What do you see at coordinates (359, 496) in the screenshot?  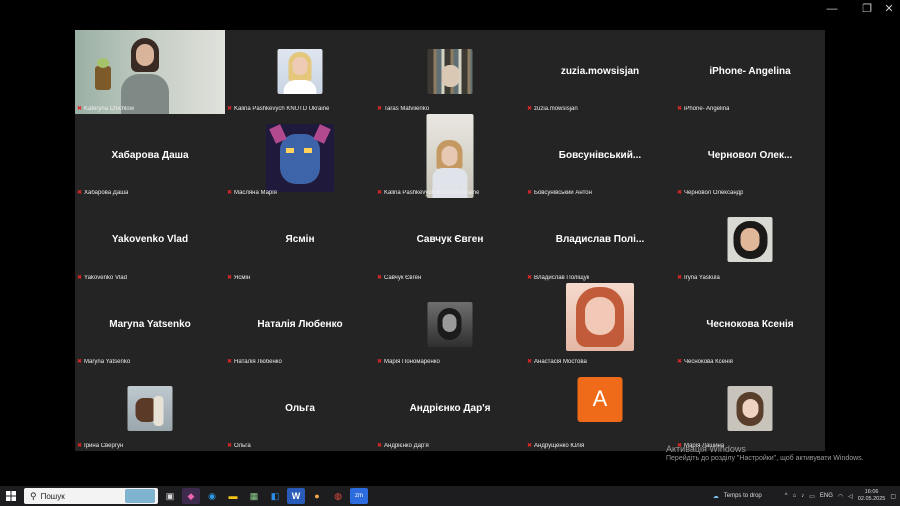 I see `zoom-icon: zm` at bounding box center [359, 496].